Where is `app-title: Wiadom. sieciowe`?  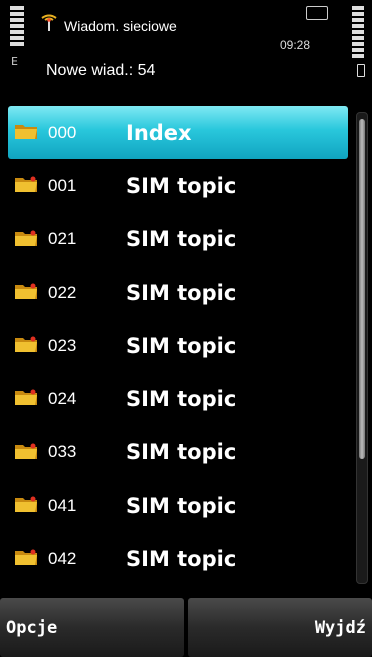
app-title: Wiadom. sieciowe is located at coordinates (120, 26).